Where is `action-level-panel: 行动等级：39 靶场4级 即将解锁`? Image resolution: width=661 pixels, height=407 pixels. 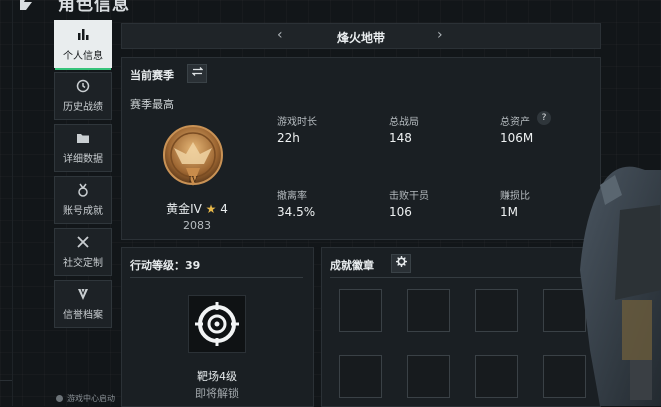
action-level-panel: 行动等级：39 靶场4级 即将解锁 is located at coordinates (217, 327).